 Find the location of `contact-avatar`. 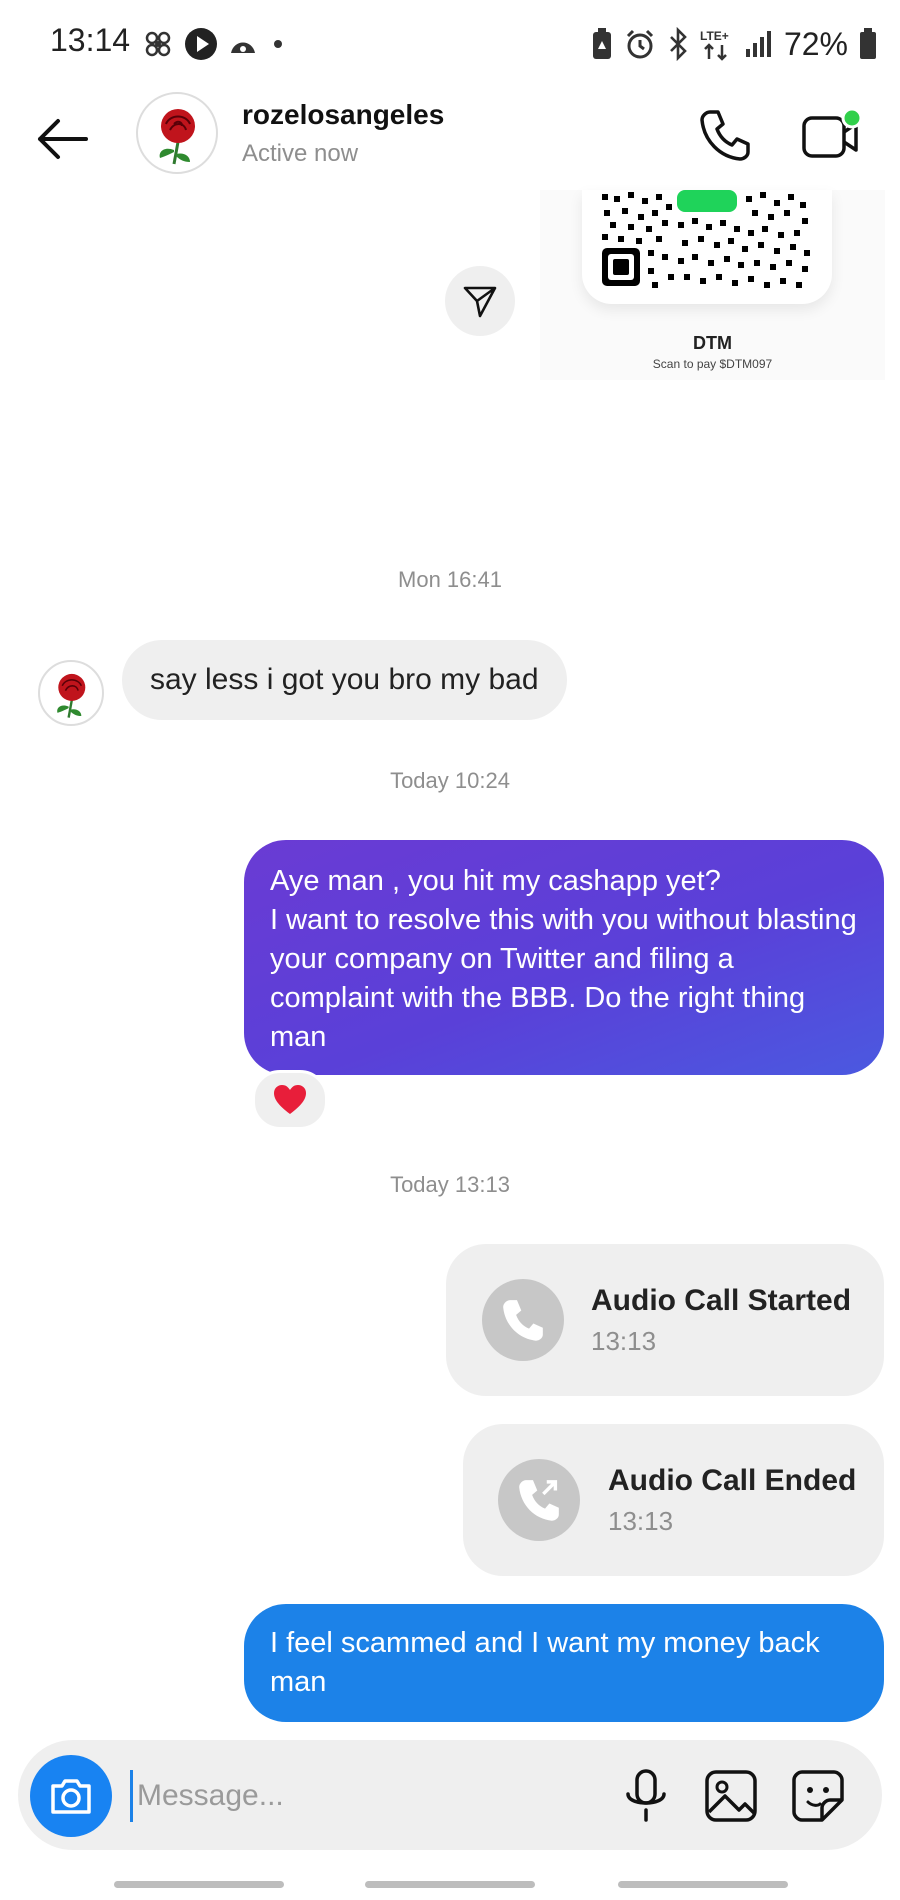

contact-avatar is located at coordinates (177, 133).